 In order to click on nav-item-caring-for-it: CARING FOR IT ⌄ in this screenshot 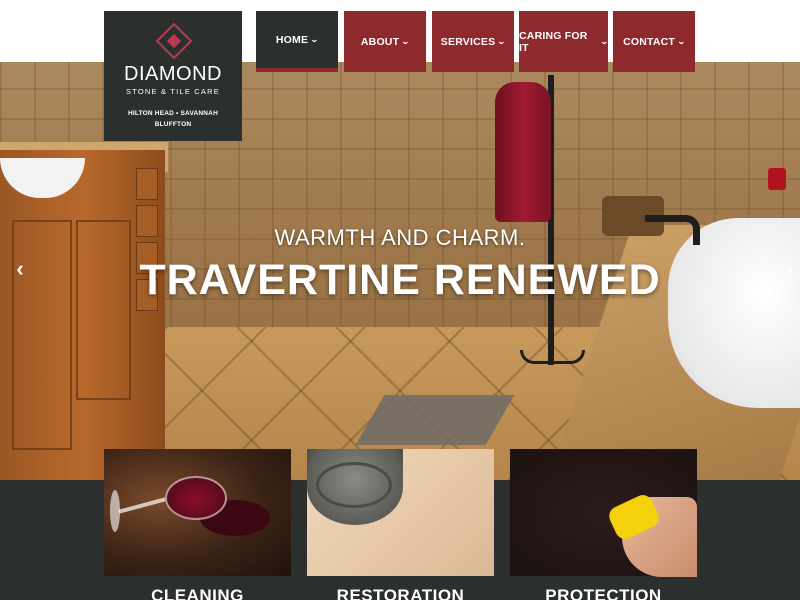, I will do `click(564, 41)`.